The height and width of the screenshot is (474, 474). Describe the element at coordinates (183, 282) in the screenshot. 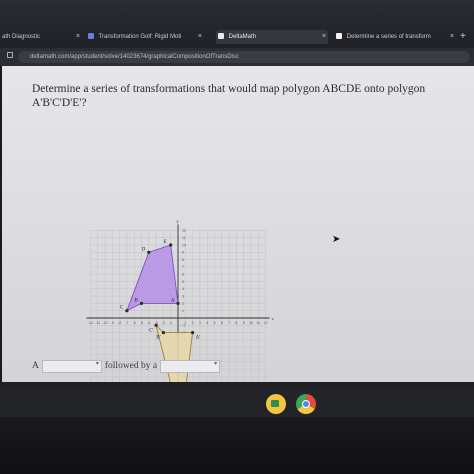

I see `y-tick-label: 5` at that location.